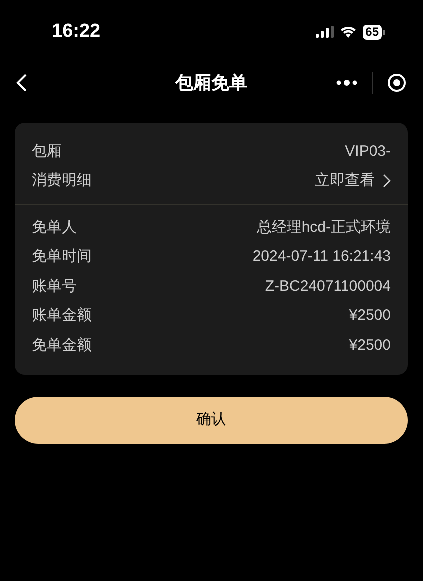  I want to click on view-details-link: 立即查看, so click(353, 181).